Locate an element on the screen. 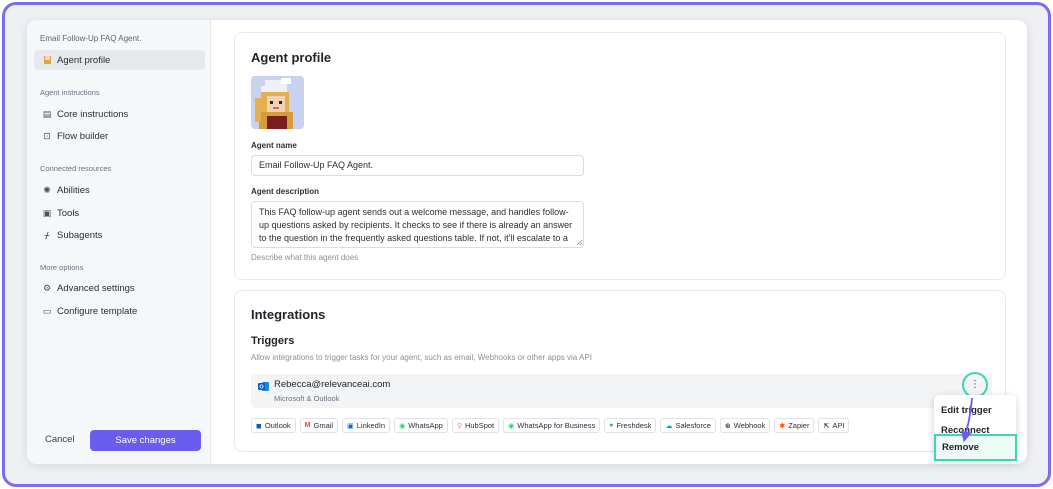  triggers-title: Triggers is located at coordinates (273, 341).